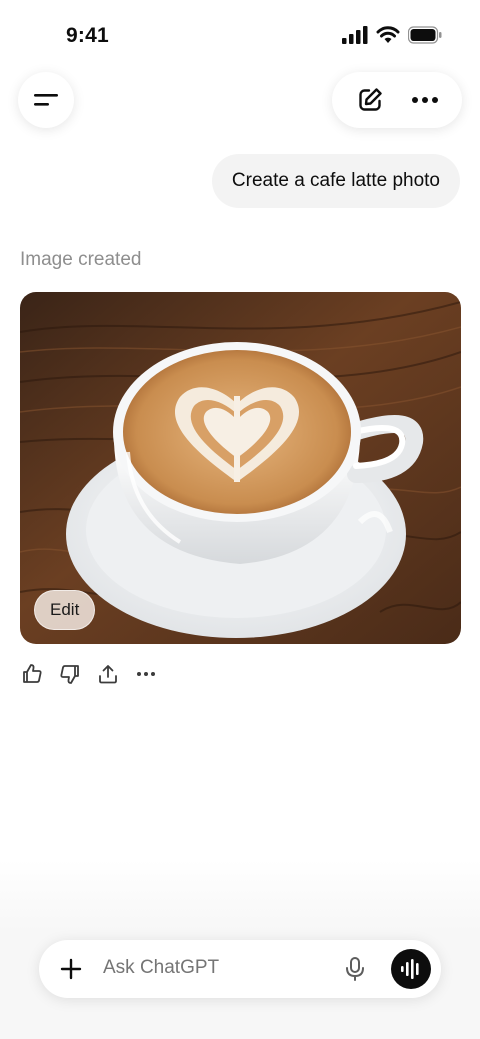 The width and height of the screenshot is (480, 1039). I want to click on menu-button, so click(46, 100).